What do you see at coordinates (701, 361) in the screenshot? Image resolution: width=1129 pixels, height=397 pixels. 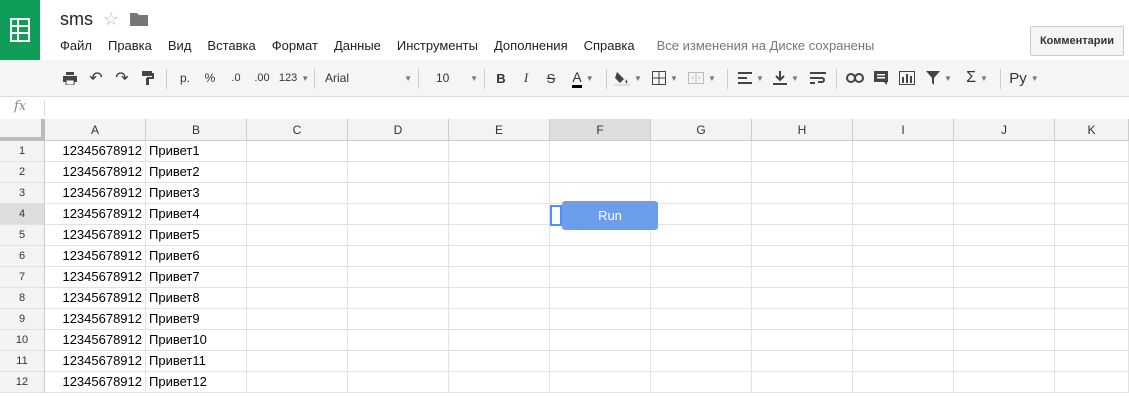 I see `cell-g11` at bounding box center [701, 361].